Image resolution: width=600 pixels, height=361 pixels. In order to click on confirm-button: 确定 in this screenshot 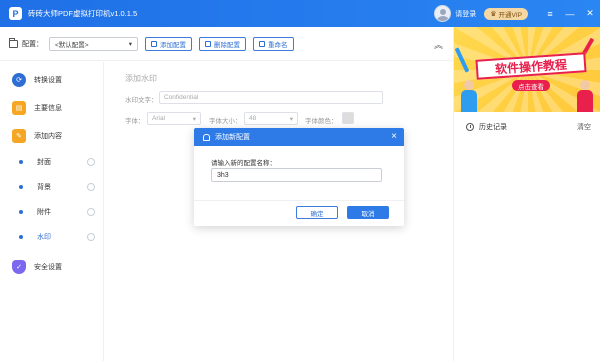, I will do `click(317, 212)`.